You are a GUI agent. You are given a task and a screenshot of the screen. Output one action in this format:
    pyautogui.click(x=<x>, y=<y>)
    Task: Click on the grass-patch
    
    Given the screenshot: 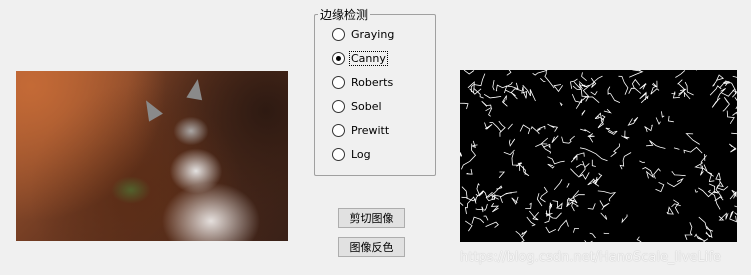 What is the action you would take?
    pyautogui.click(x=131, y=190)
    